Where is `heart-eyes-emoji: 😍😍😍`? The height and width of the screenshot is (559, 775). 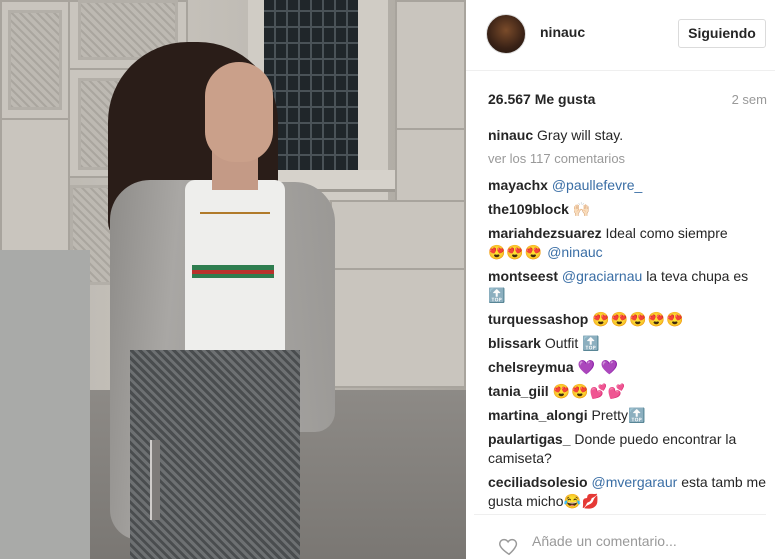
heart-eyes-emoji: 😍😍😍 is located at coordinates (516, 252).